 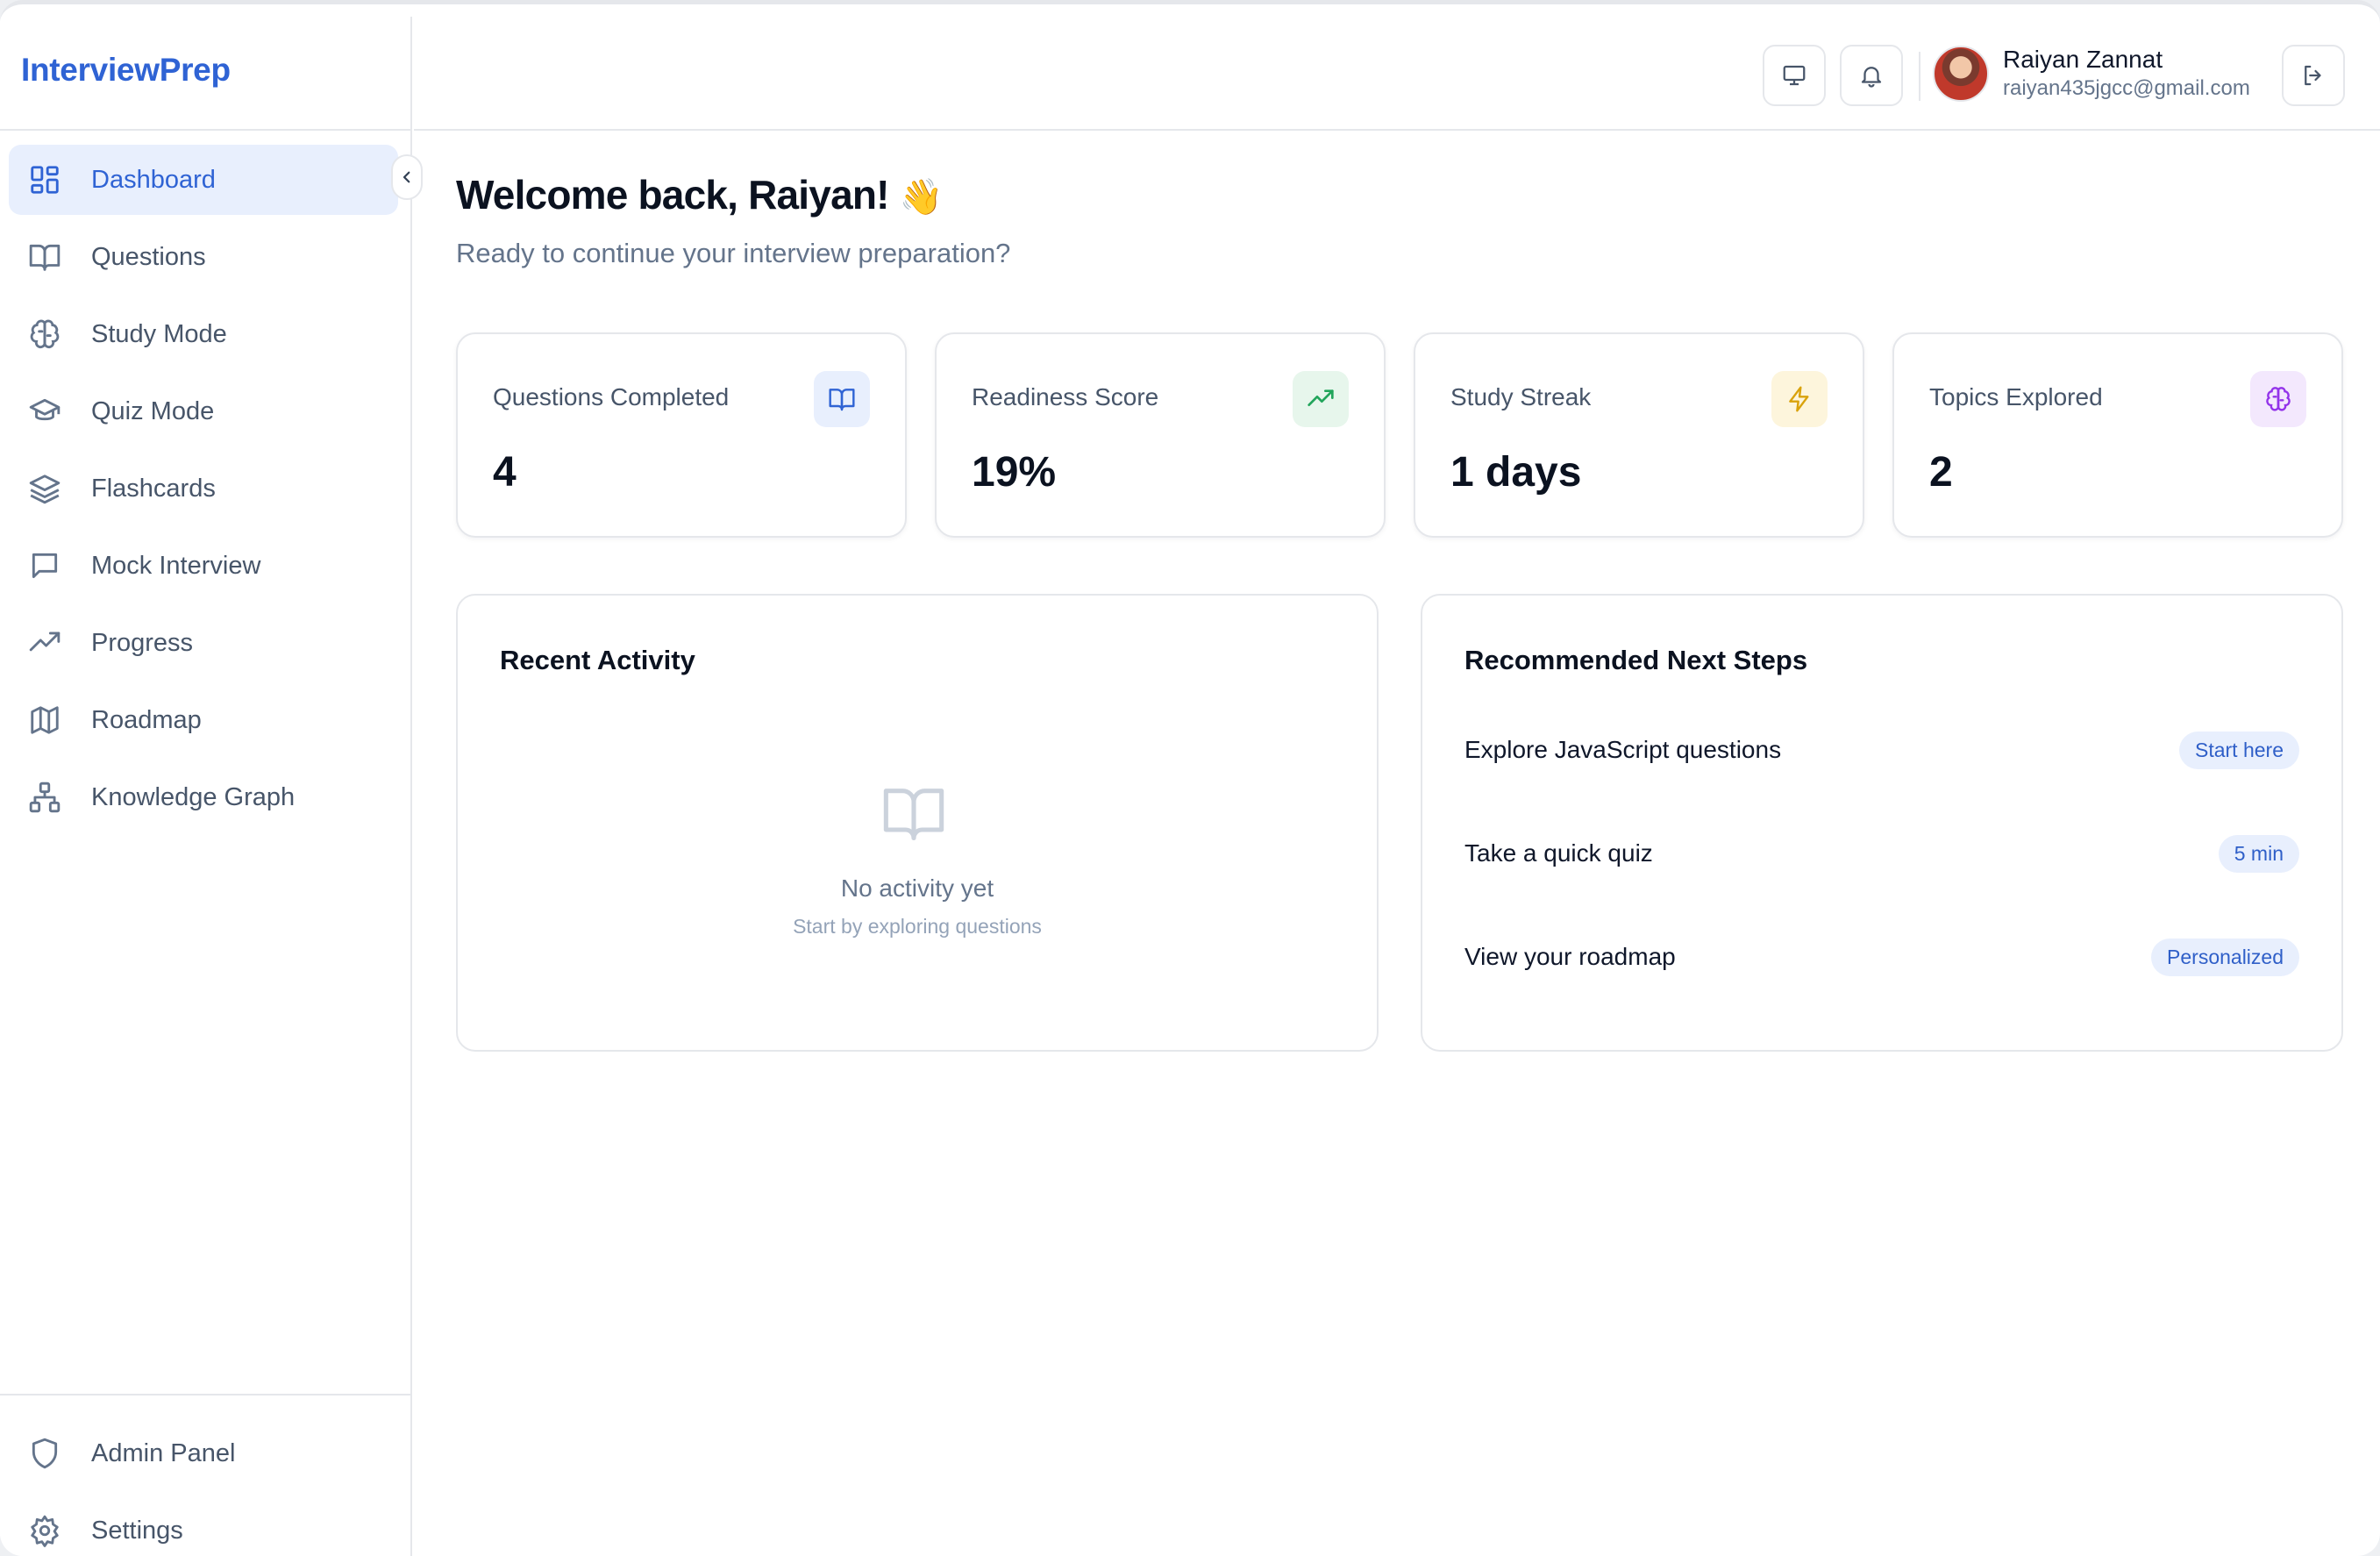 What do you see at coordinates (1065, 396) in the screenshot?
I see `stat-label: Readiness Score` at bounding box center [1065, 396].